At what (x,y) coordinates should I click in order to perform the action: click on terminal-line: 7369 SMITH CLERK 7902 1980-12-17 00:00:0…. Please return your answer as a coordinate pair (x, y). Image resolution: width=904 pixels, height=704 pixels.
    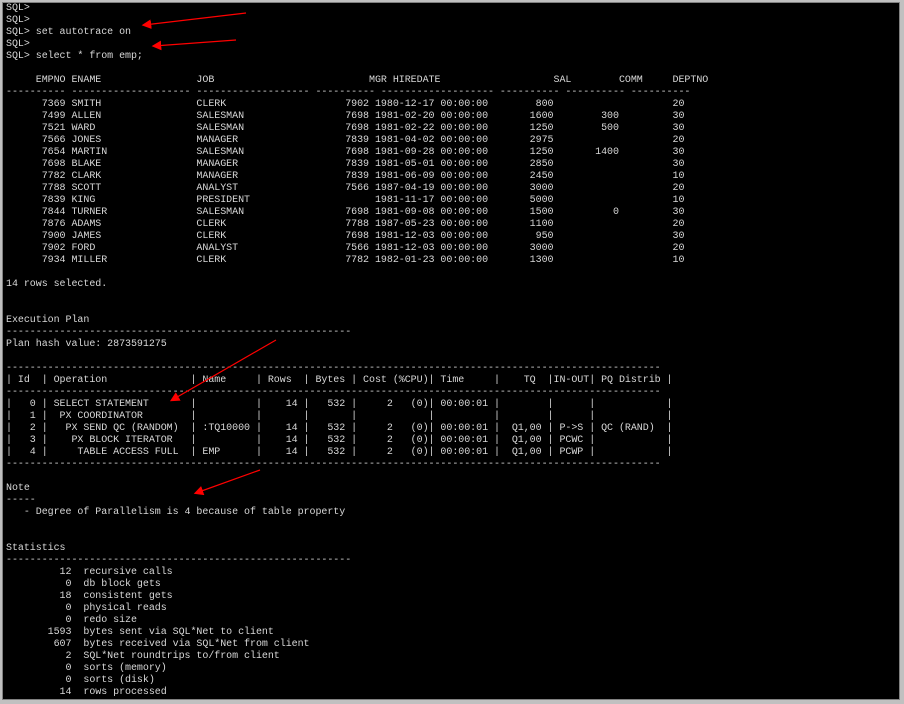
    Looking at the image, I should click on (345, 104).